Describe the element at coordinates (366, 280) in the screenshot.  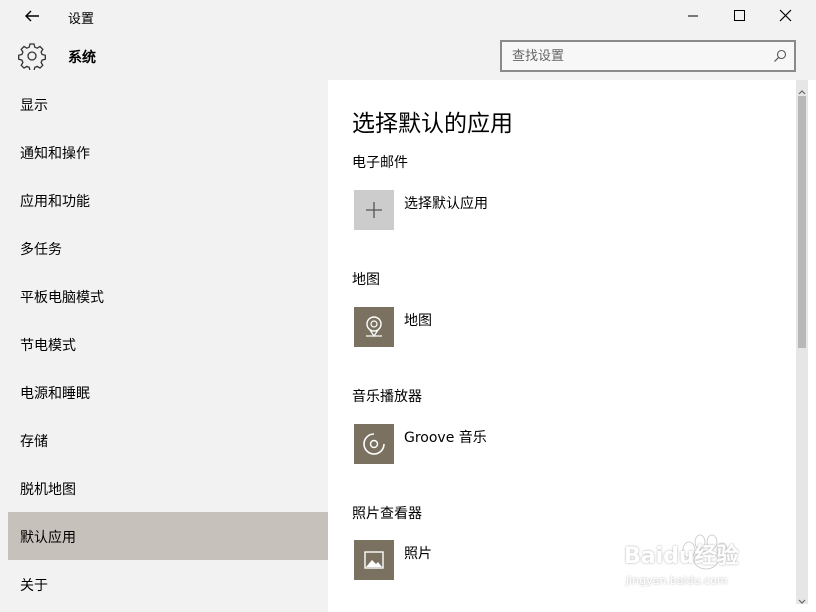
I see `section-label-maps: 地图` at that location.